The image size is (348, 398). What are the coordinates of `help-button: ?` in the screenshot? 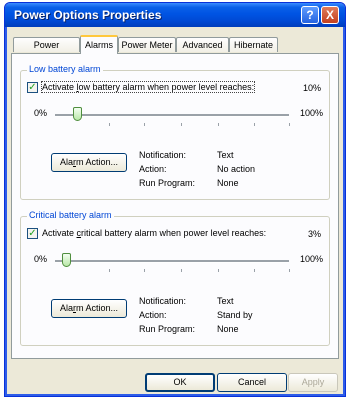 It's located at (310, 15).